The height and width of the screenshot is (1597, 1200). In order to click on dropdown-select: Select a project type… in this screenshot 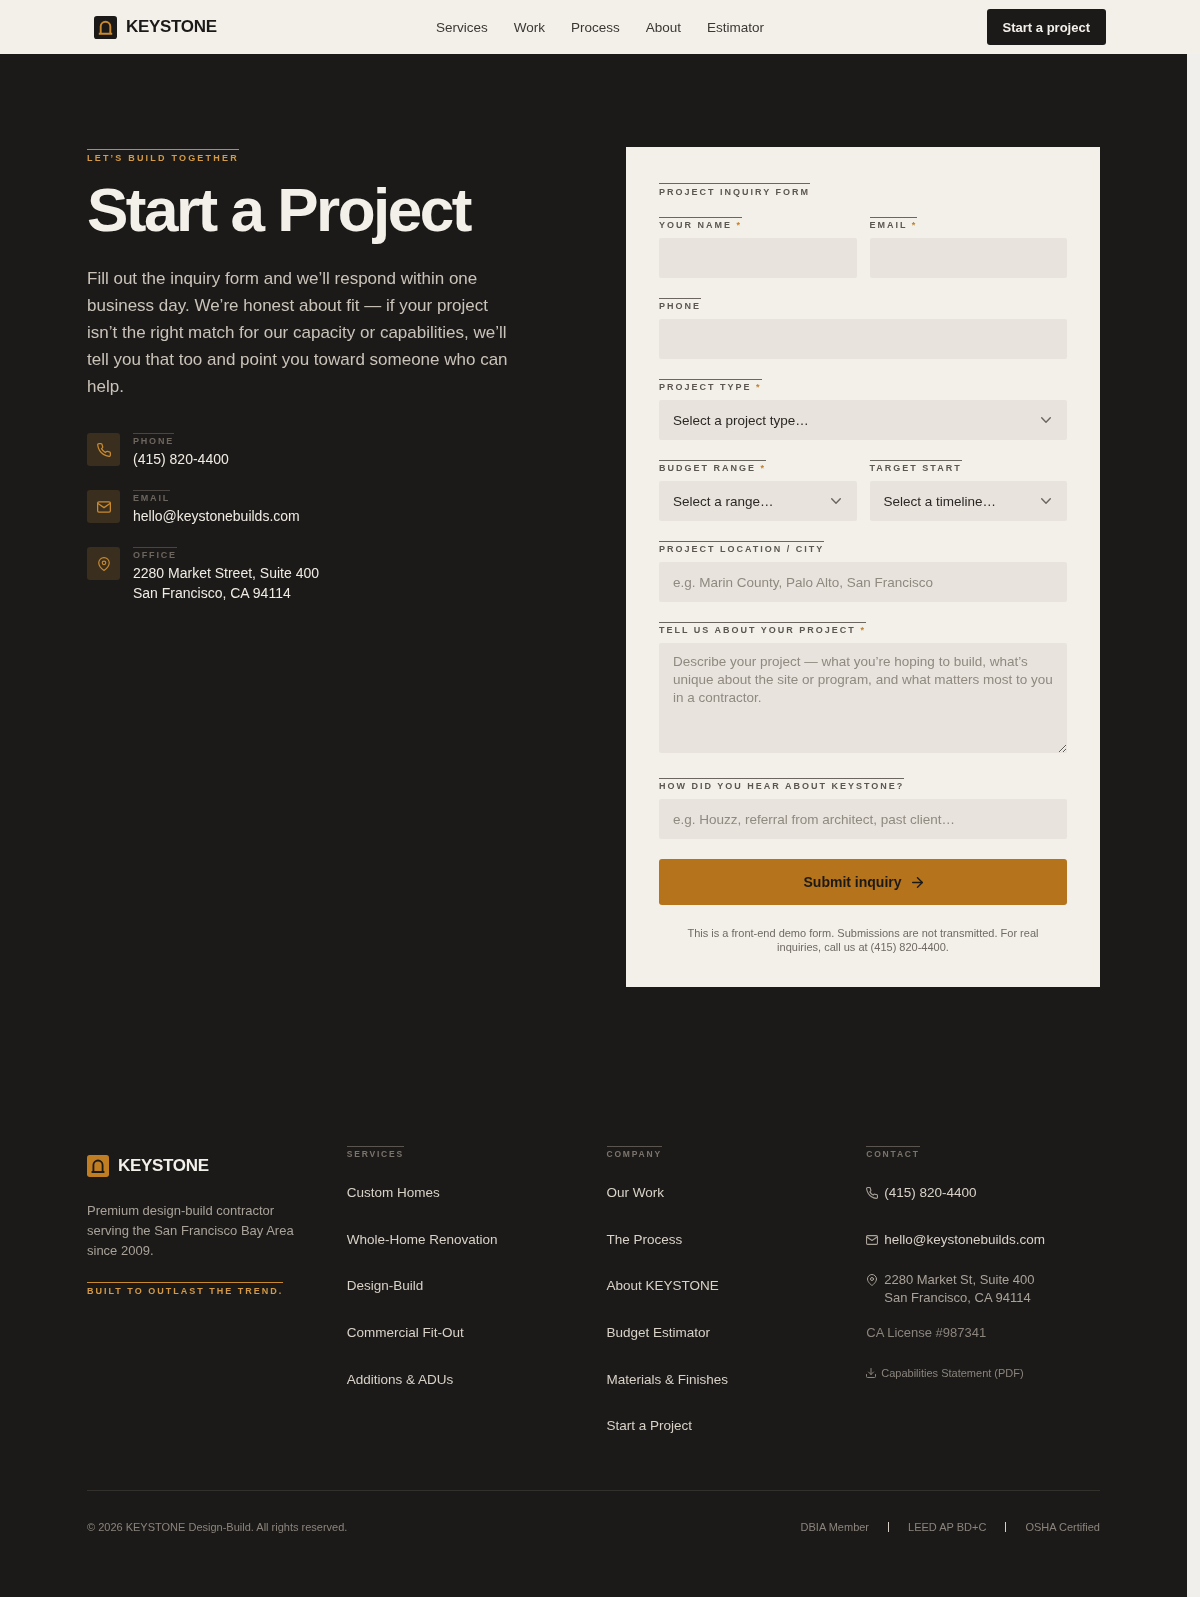, I will do `click(863, 420)`.